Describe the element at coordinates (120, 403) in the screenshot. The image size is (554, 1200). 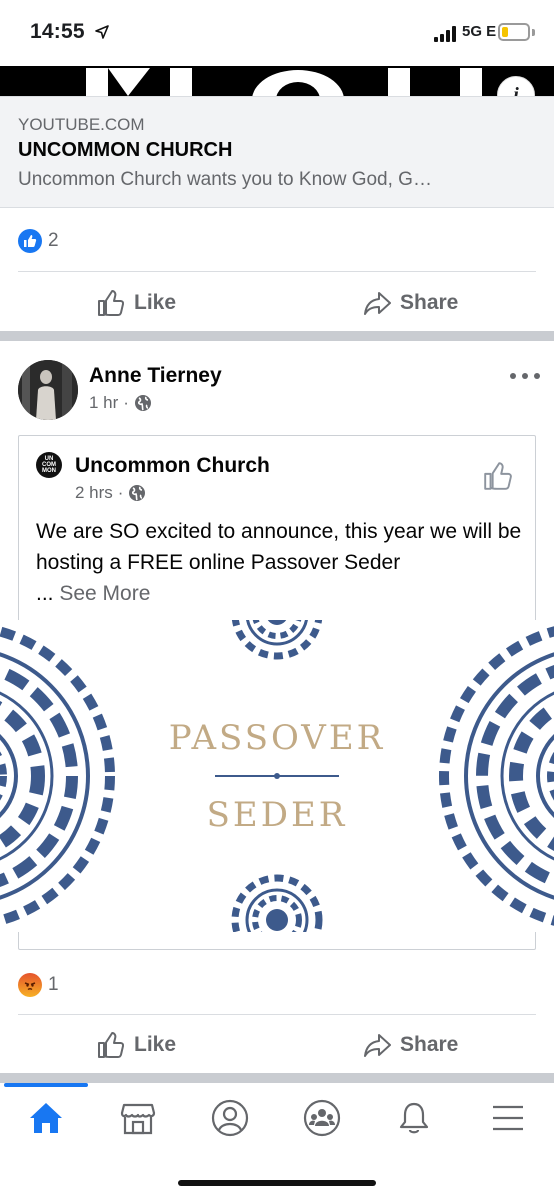
I see `post-meta: 1 hr ·` at that location.